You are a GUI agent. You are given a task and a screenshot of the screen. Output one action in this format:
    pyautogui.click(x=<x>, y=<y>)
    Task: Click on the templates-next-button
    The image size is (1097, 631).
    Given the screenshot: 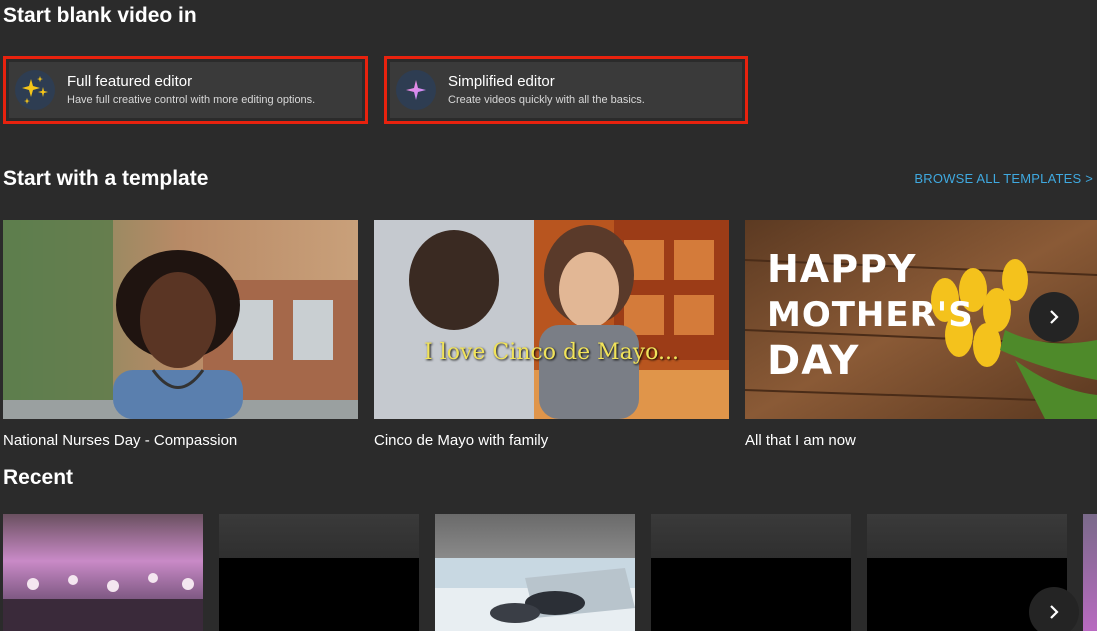 What is the action you would take?
    pyautogui.click(x=1054, y=317)
    